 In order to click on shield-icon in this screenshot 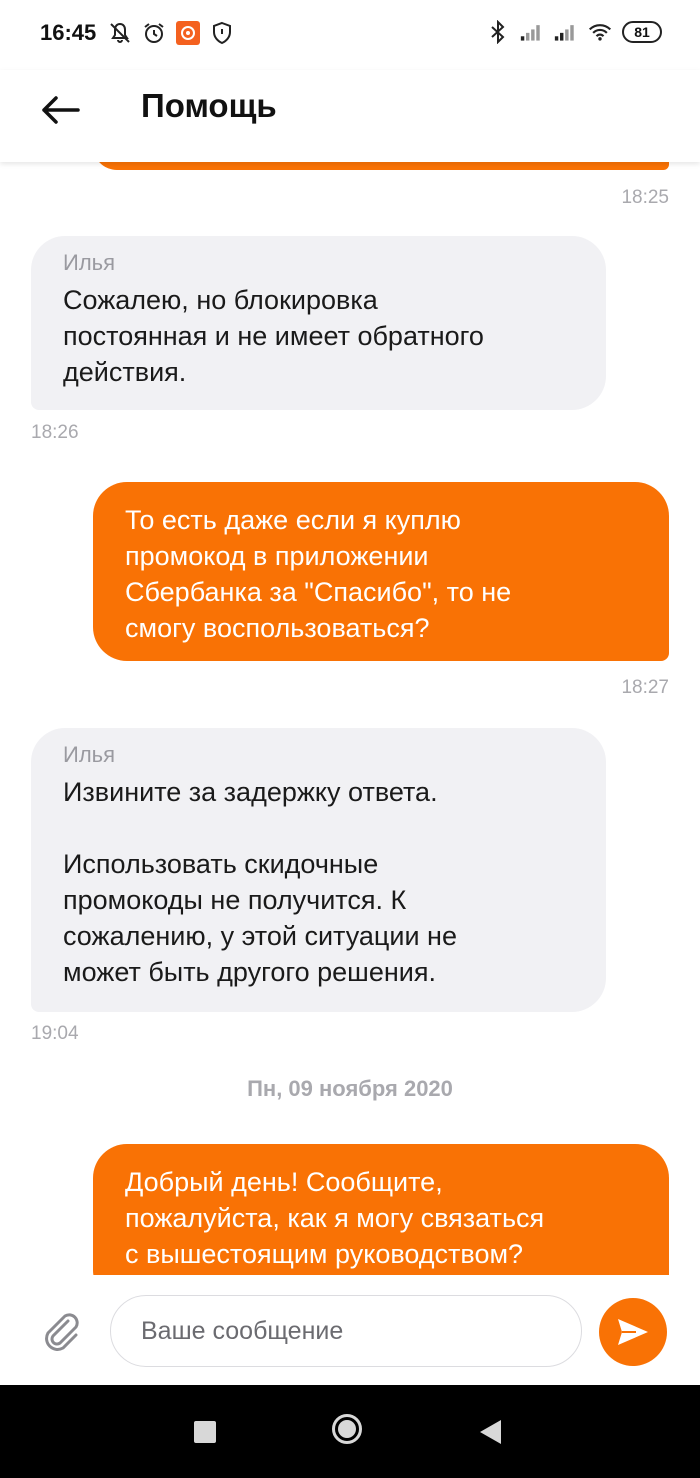, I will do `click(222, 33)`.